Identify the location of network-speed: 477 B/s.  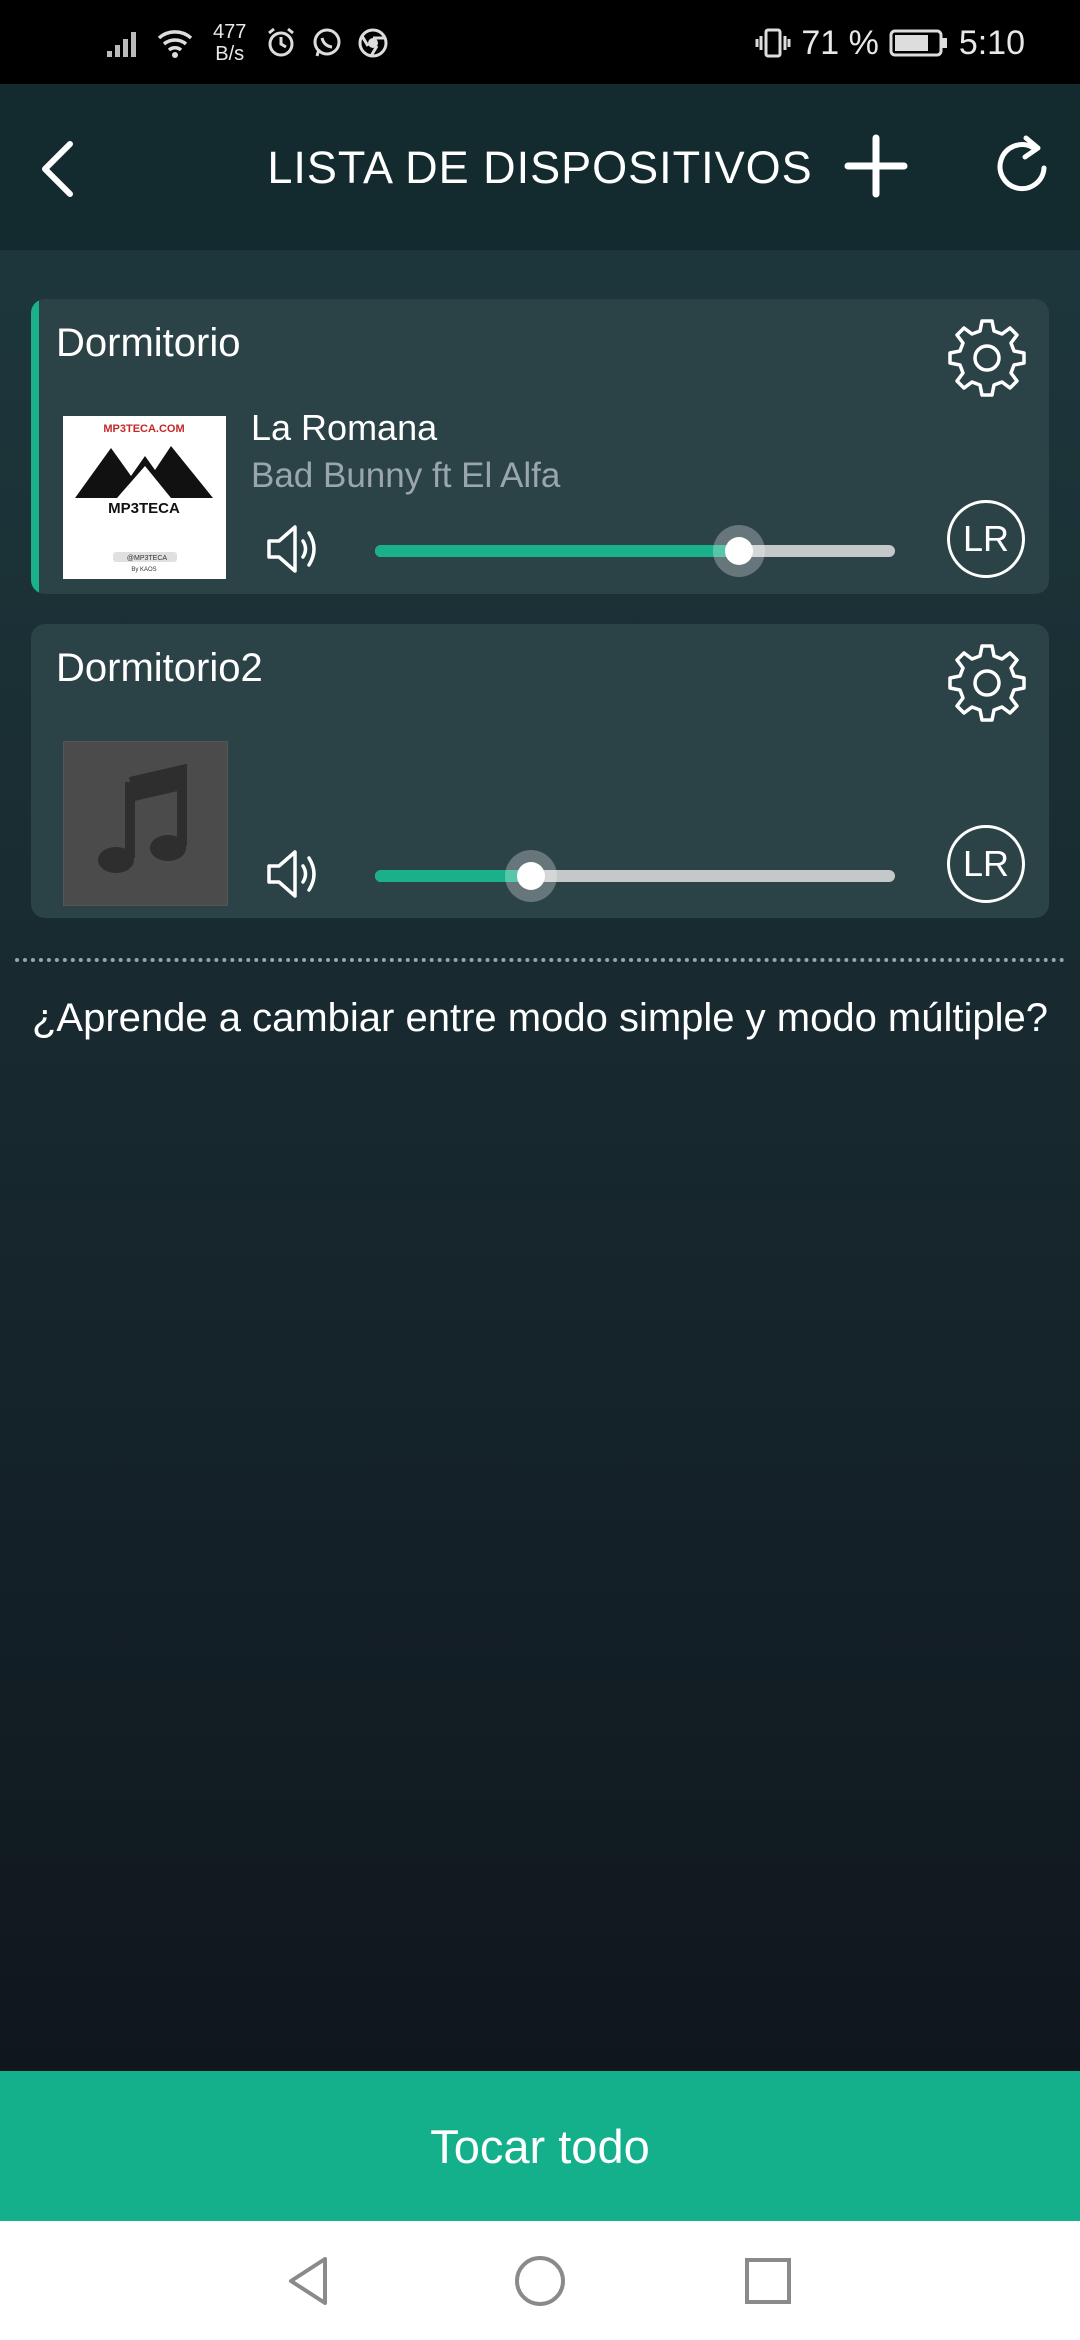
(229, 43).